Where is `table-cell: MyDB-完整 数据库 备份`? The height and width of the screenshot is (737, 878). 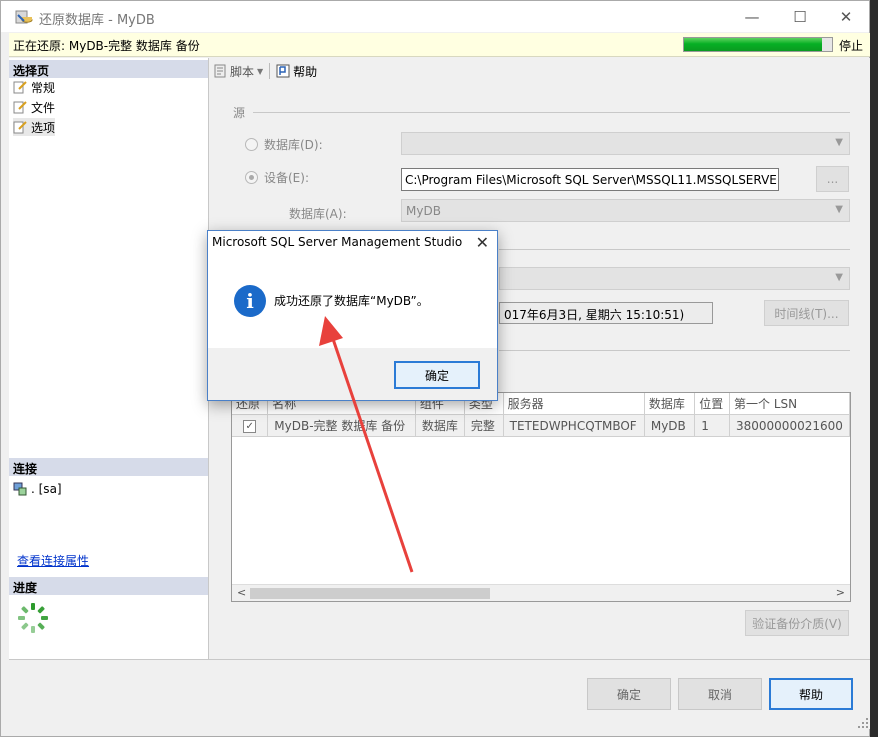
table-cell: MyDB-完整 数据库 备份 is located at coordinates (341, 425).